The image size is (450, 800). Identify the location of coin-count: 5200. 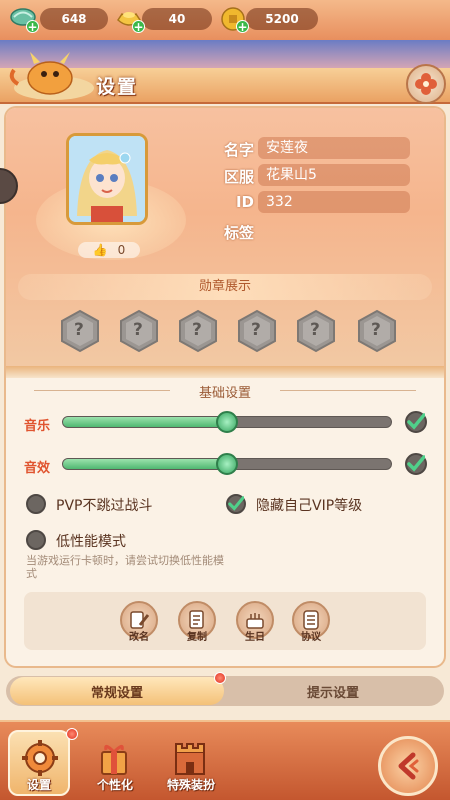
(282, 19).